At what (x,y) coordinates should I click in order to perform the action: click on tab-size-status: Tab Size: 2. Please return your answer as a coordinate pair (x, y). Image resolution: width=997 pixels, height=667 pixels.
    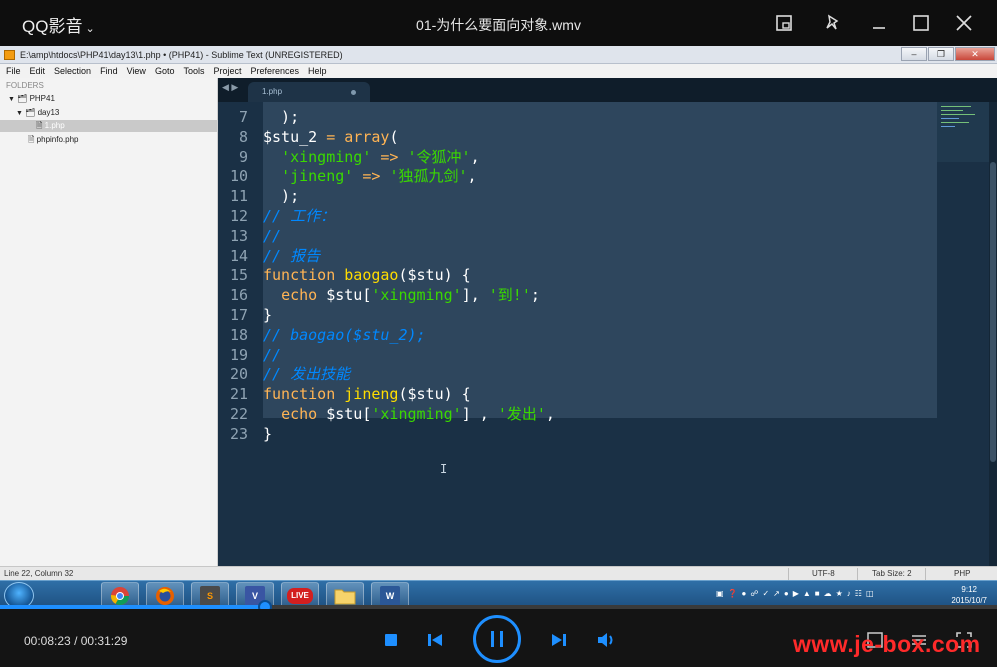
    Looking at the image, I should click on (892, 573).